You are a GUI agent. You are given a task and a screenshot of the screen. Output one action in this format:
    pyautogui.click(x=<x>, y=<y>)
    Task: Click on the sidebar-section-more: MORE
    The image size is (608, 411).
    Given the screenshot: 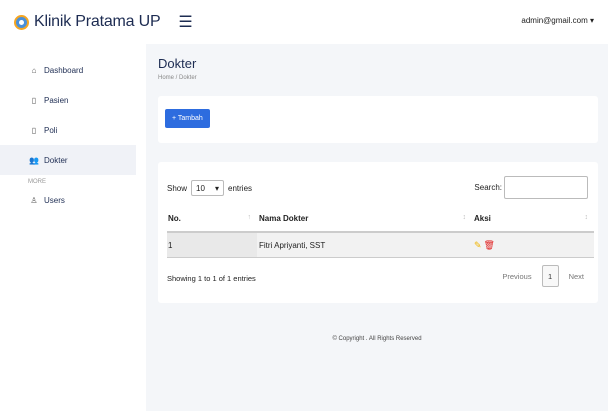 What is the action you would take?
    pyautogui.click(x=37, y=182)
    